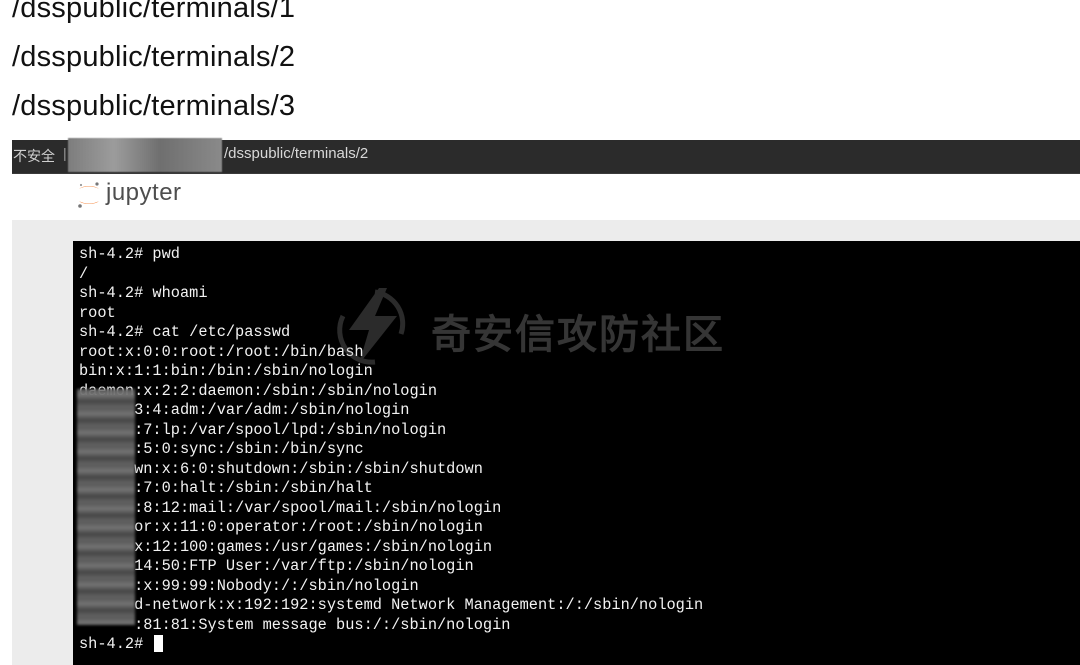 The height and width of the screenshot is (665, 1080). I want to click on terminal-line: root:x:0:0:root:/root:/bin/bash, so click(221, 351).